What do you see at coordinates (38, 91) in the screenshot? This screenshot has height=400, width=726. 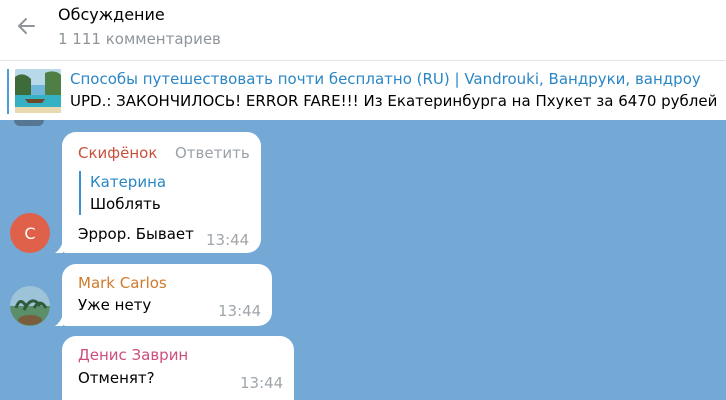 I see `post-thumbnail` at bounding box center [38, 91].